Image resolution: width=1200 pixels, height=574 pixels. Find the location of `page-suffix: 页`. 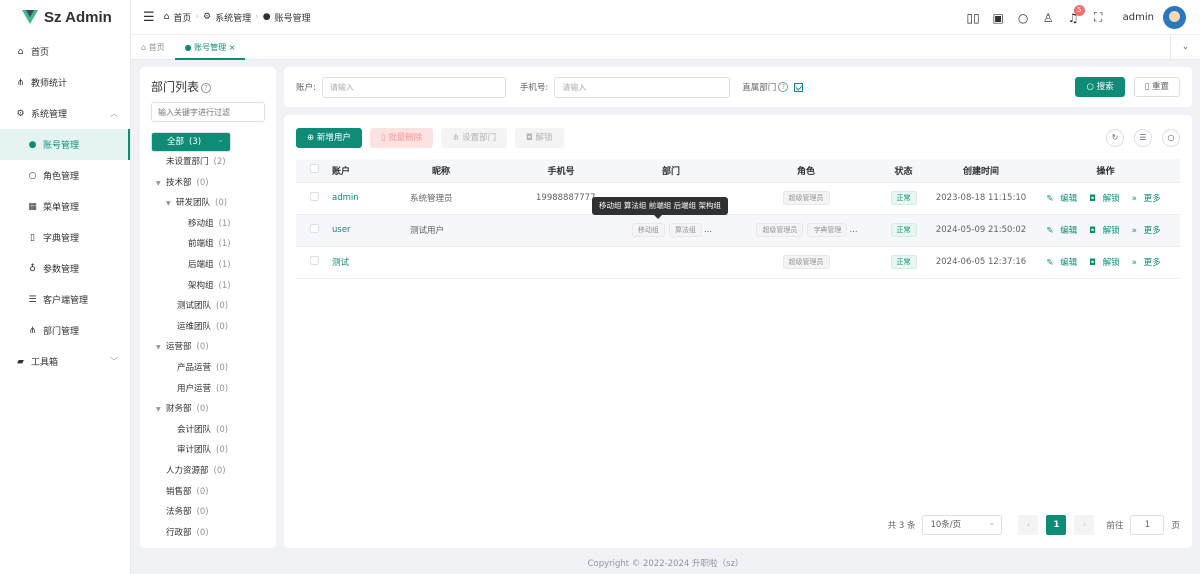

page-suffix: 页 is located at coordinates (1175, 526).